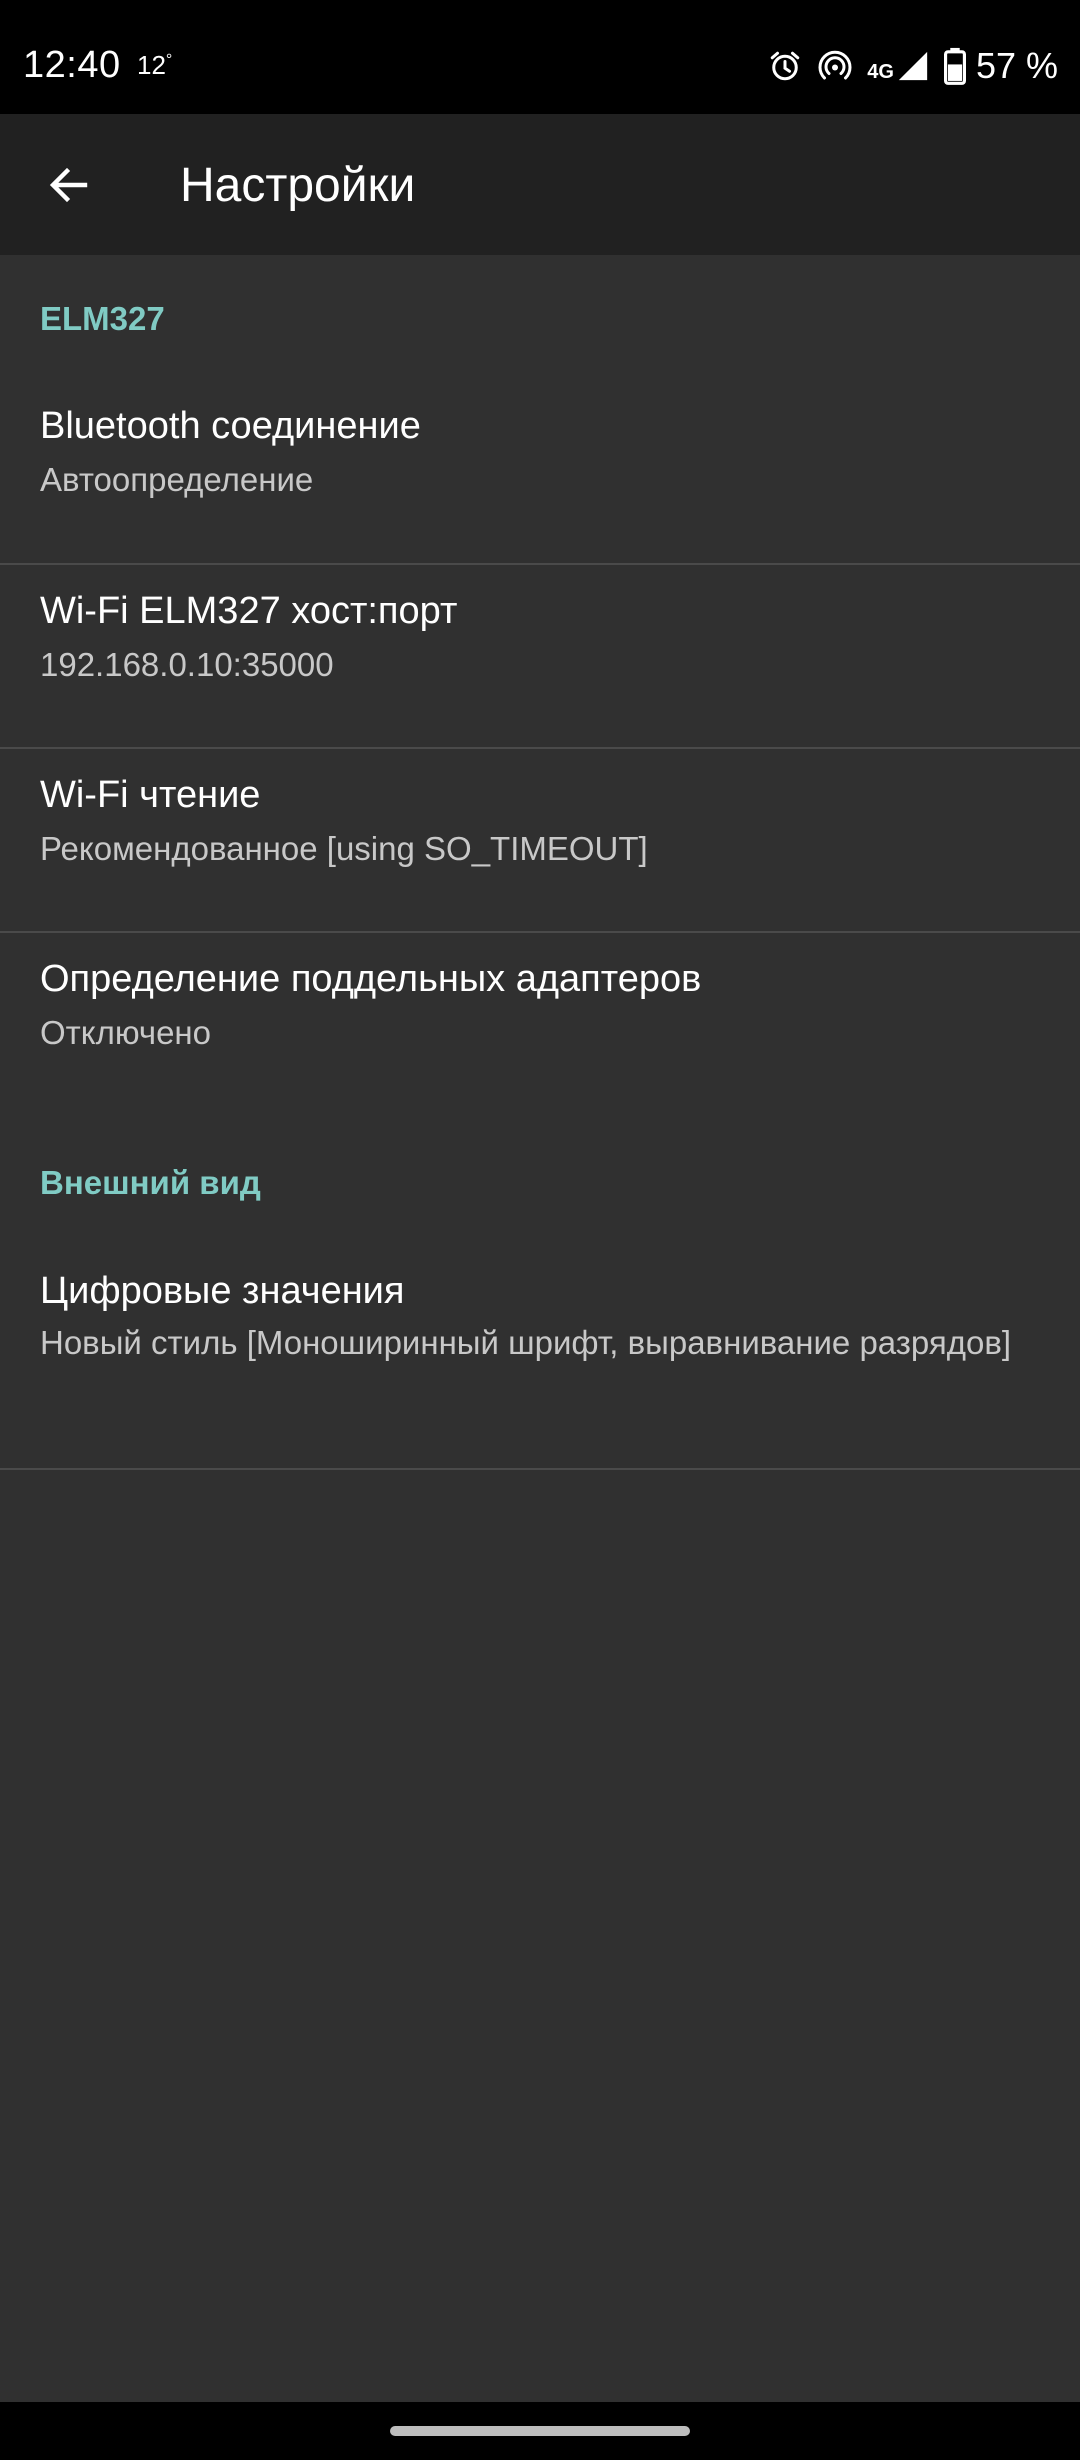 This screenshot has height=2460, width=1080. Describe the element at coordinates (187, 664) in the screenshot. I see `pref-summary: 192.168.0.10:35000` at that location.